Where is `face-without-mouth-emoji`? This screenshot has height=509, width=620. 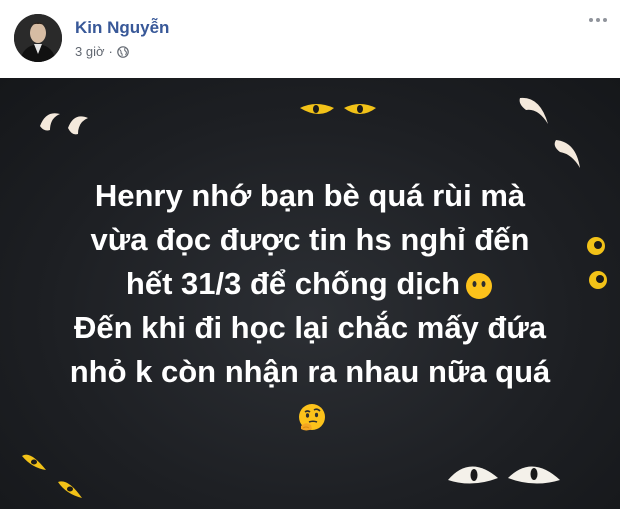 face-without-mouth-emoji is located at coordinates (479, 285).